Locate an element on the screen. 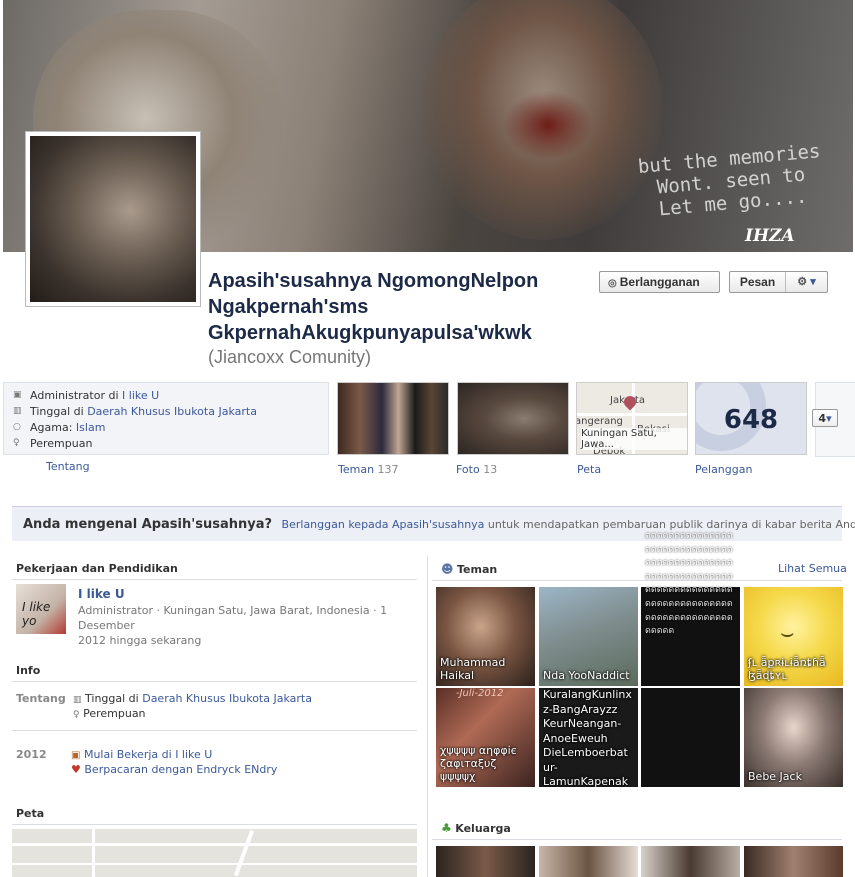  subscribe-button: ◎ Berlangganan is located at coordinates (659, 282).